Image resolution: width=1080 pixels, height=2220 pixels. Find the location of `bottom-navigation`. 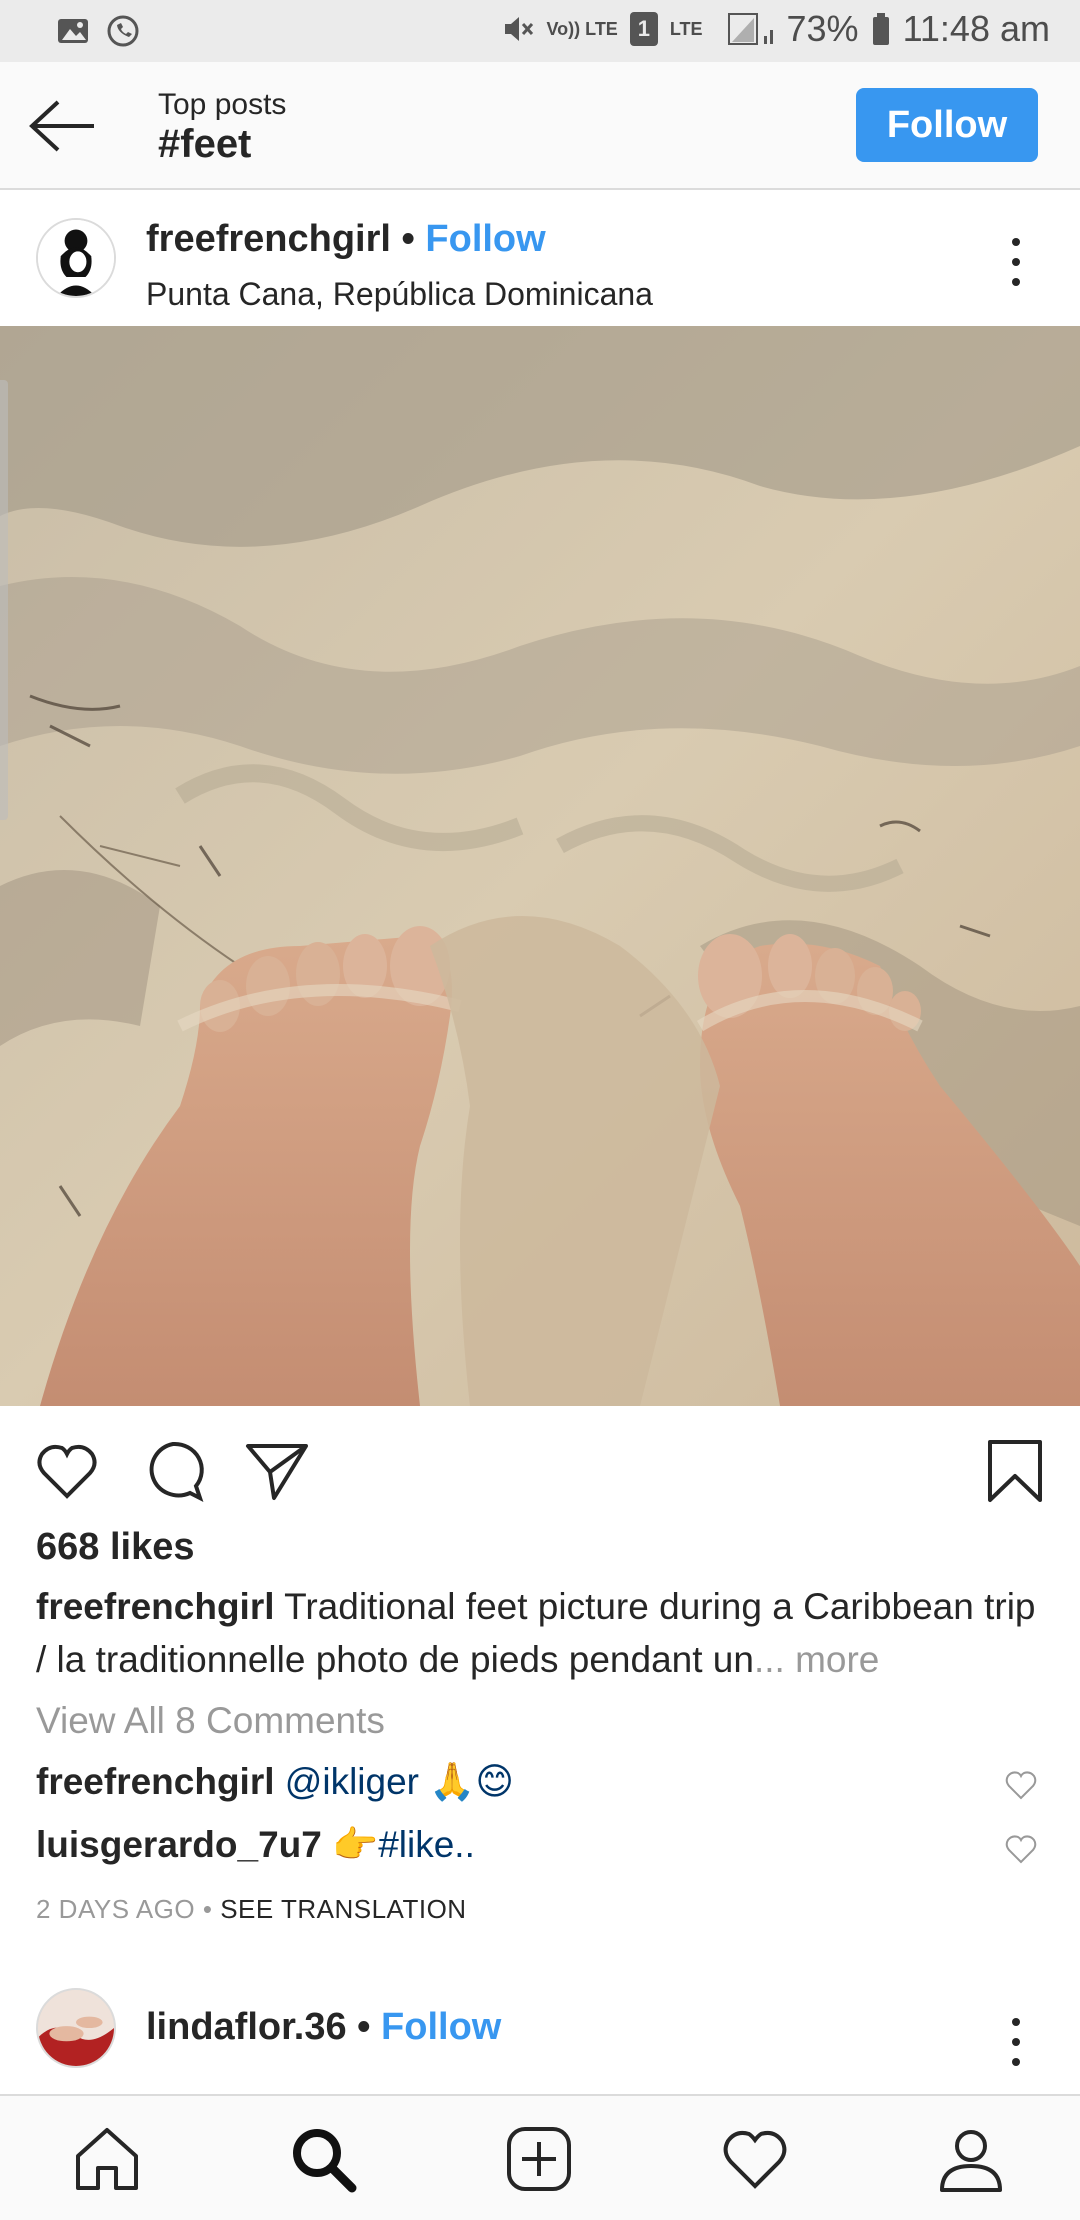

bottom-navigation is located at coordinates (540, 2157).